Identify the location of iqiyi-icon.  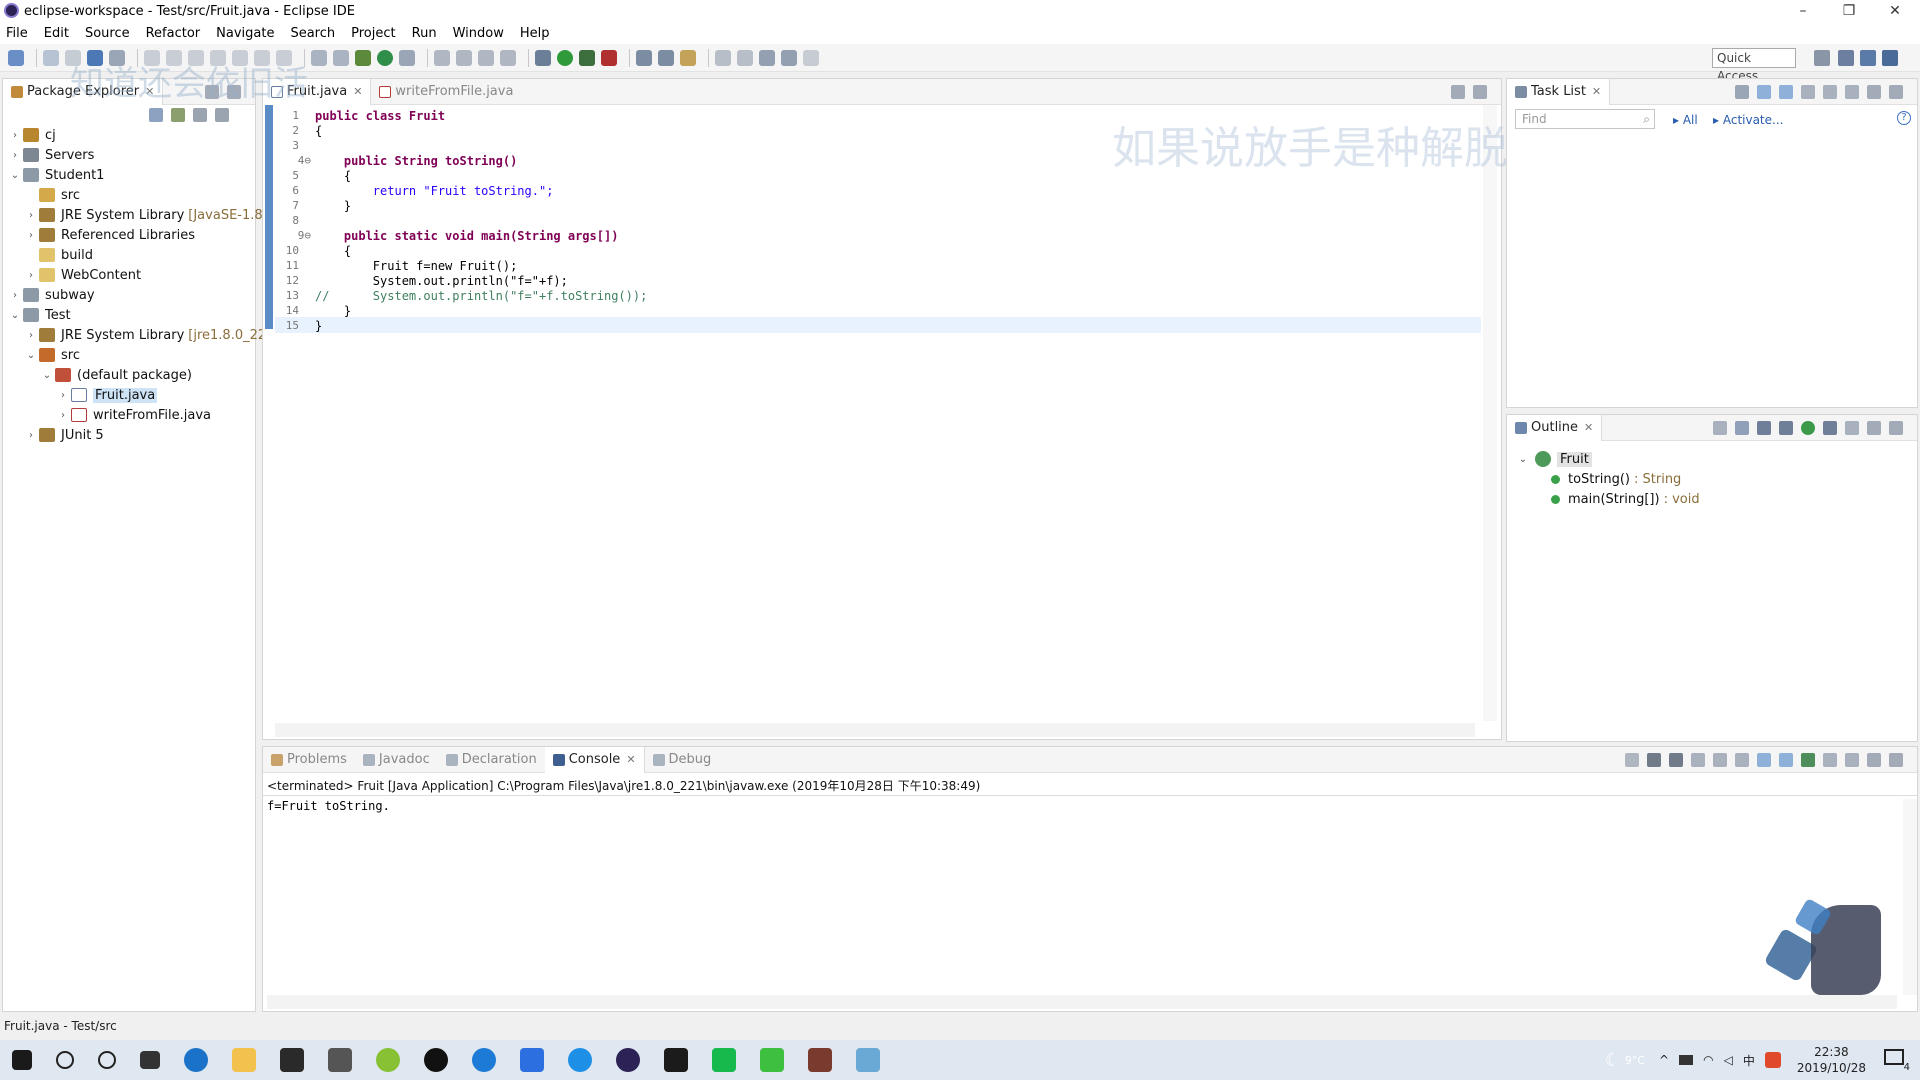
(724, 1060).